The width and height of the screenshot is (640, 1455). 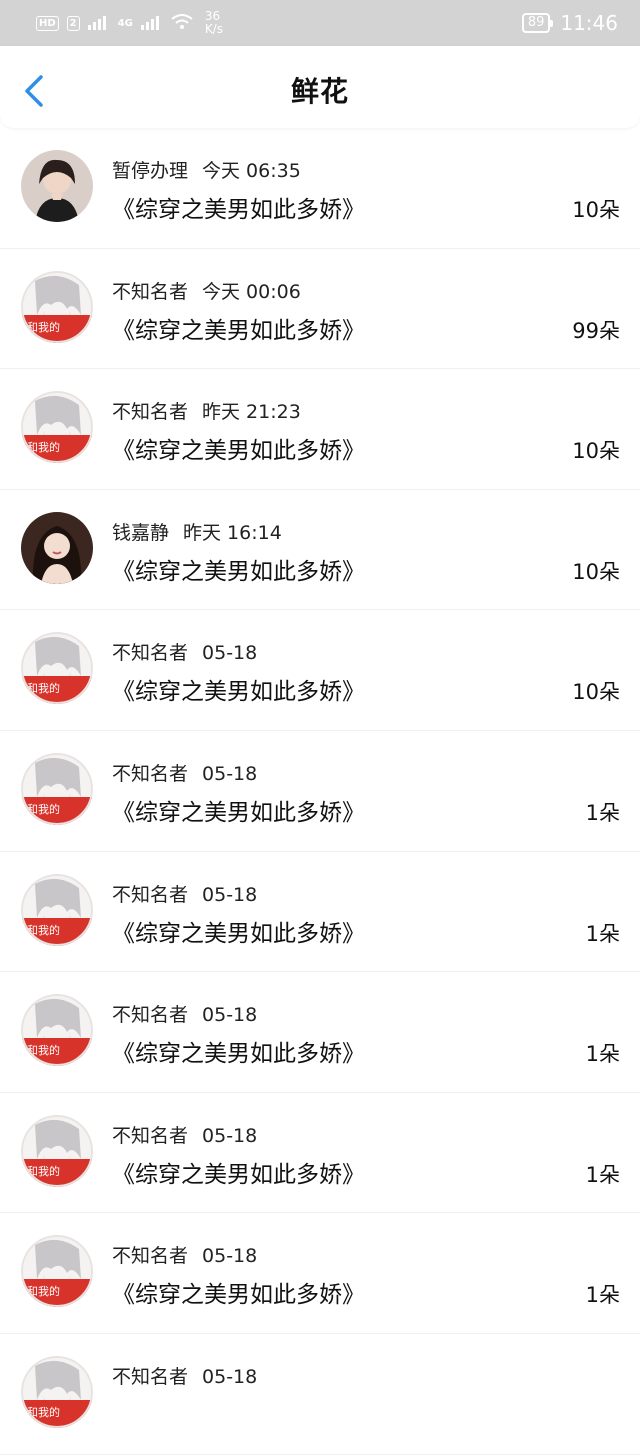 I want to click on list-item: 和我的 不知名者 昨天 21:23 《综穿之美男如此多娇》 10朵, so click(x=320, y=429).